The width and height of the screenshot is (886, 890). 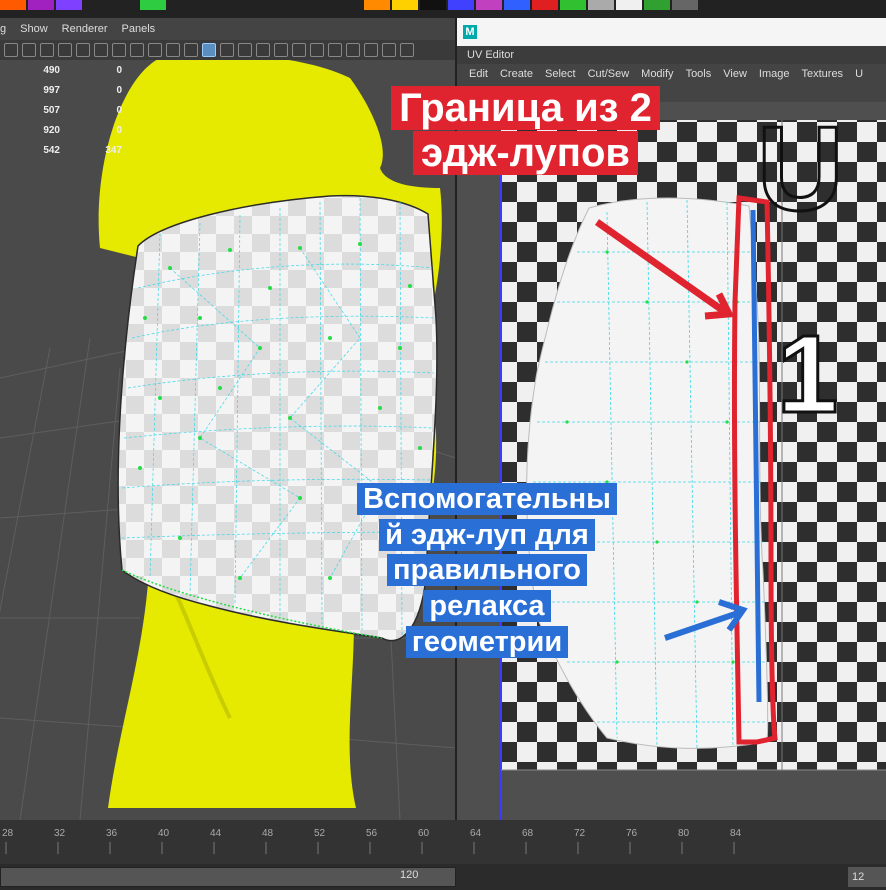 What do you see at coordinates (867, 877) in the screenshot?
I see `animation-end-field: 12` at bounding box center [867, 877].